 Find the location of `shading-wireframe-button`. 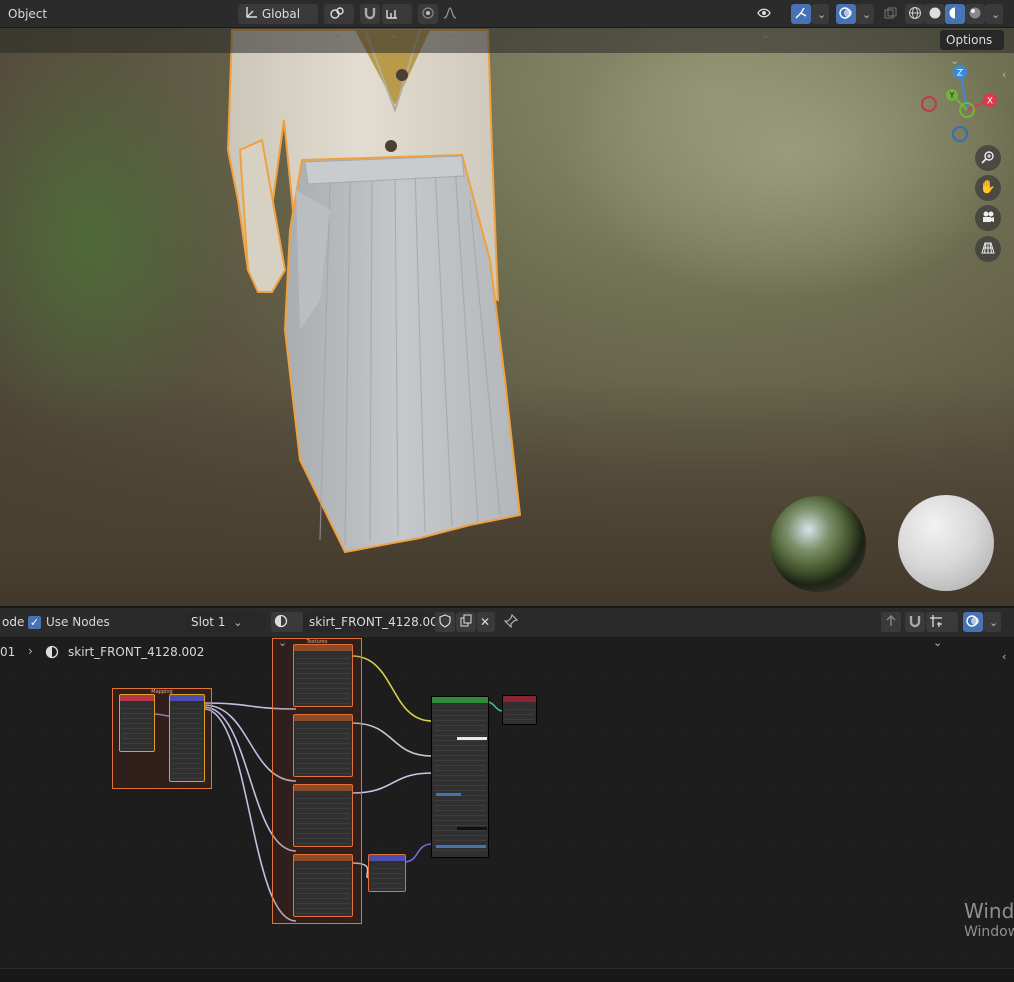

shading-wireframe-button is located at coordinates (915, 14).